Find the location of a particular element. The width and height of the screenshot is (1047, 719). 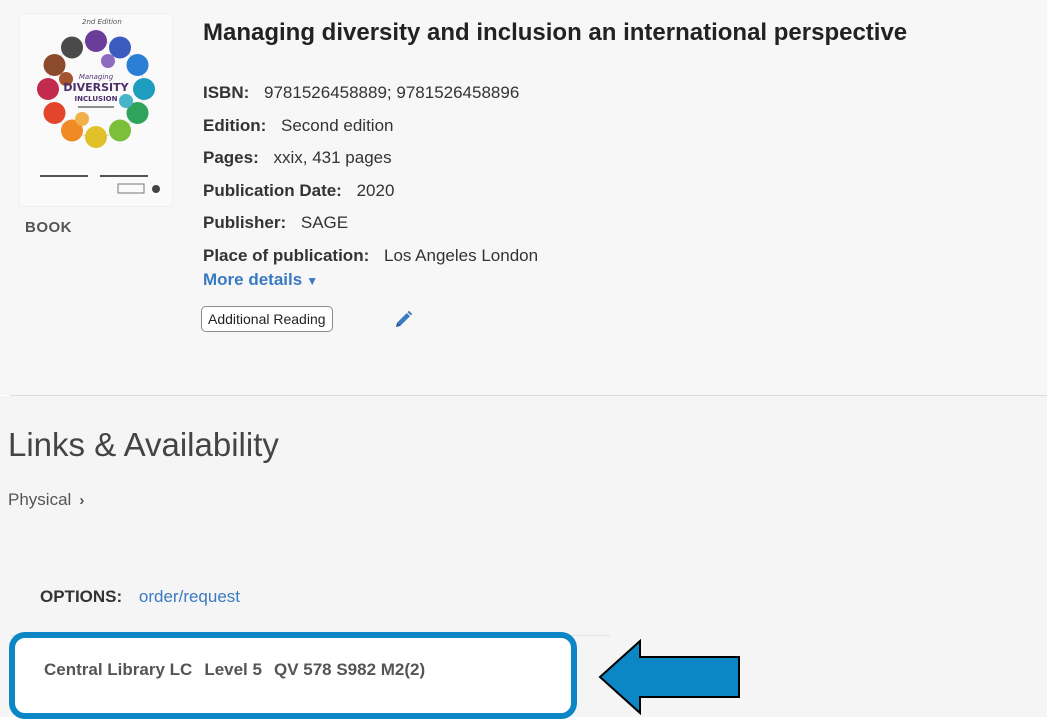

more-details-label: More details is located at coordinates (253, 279).